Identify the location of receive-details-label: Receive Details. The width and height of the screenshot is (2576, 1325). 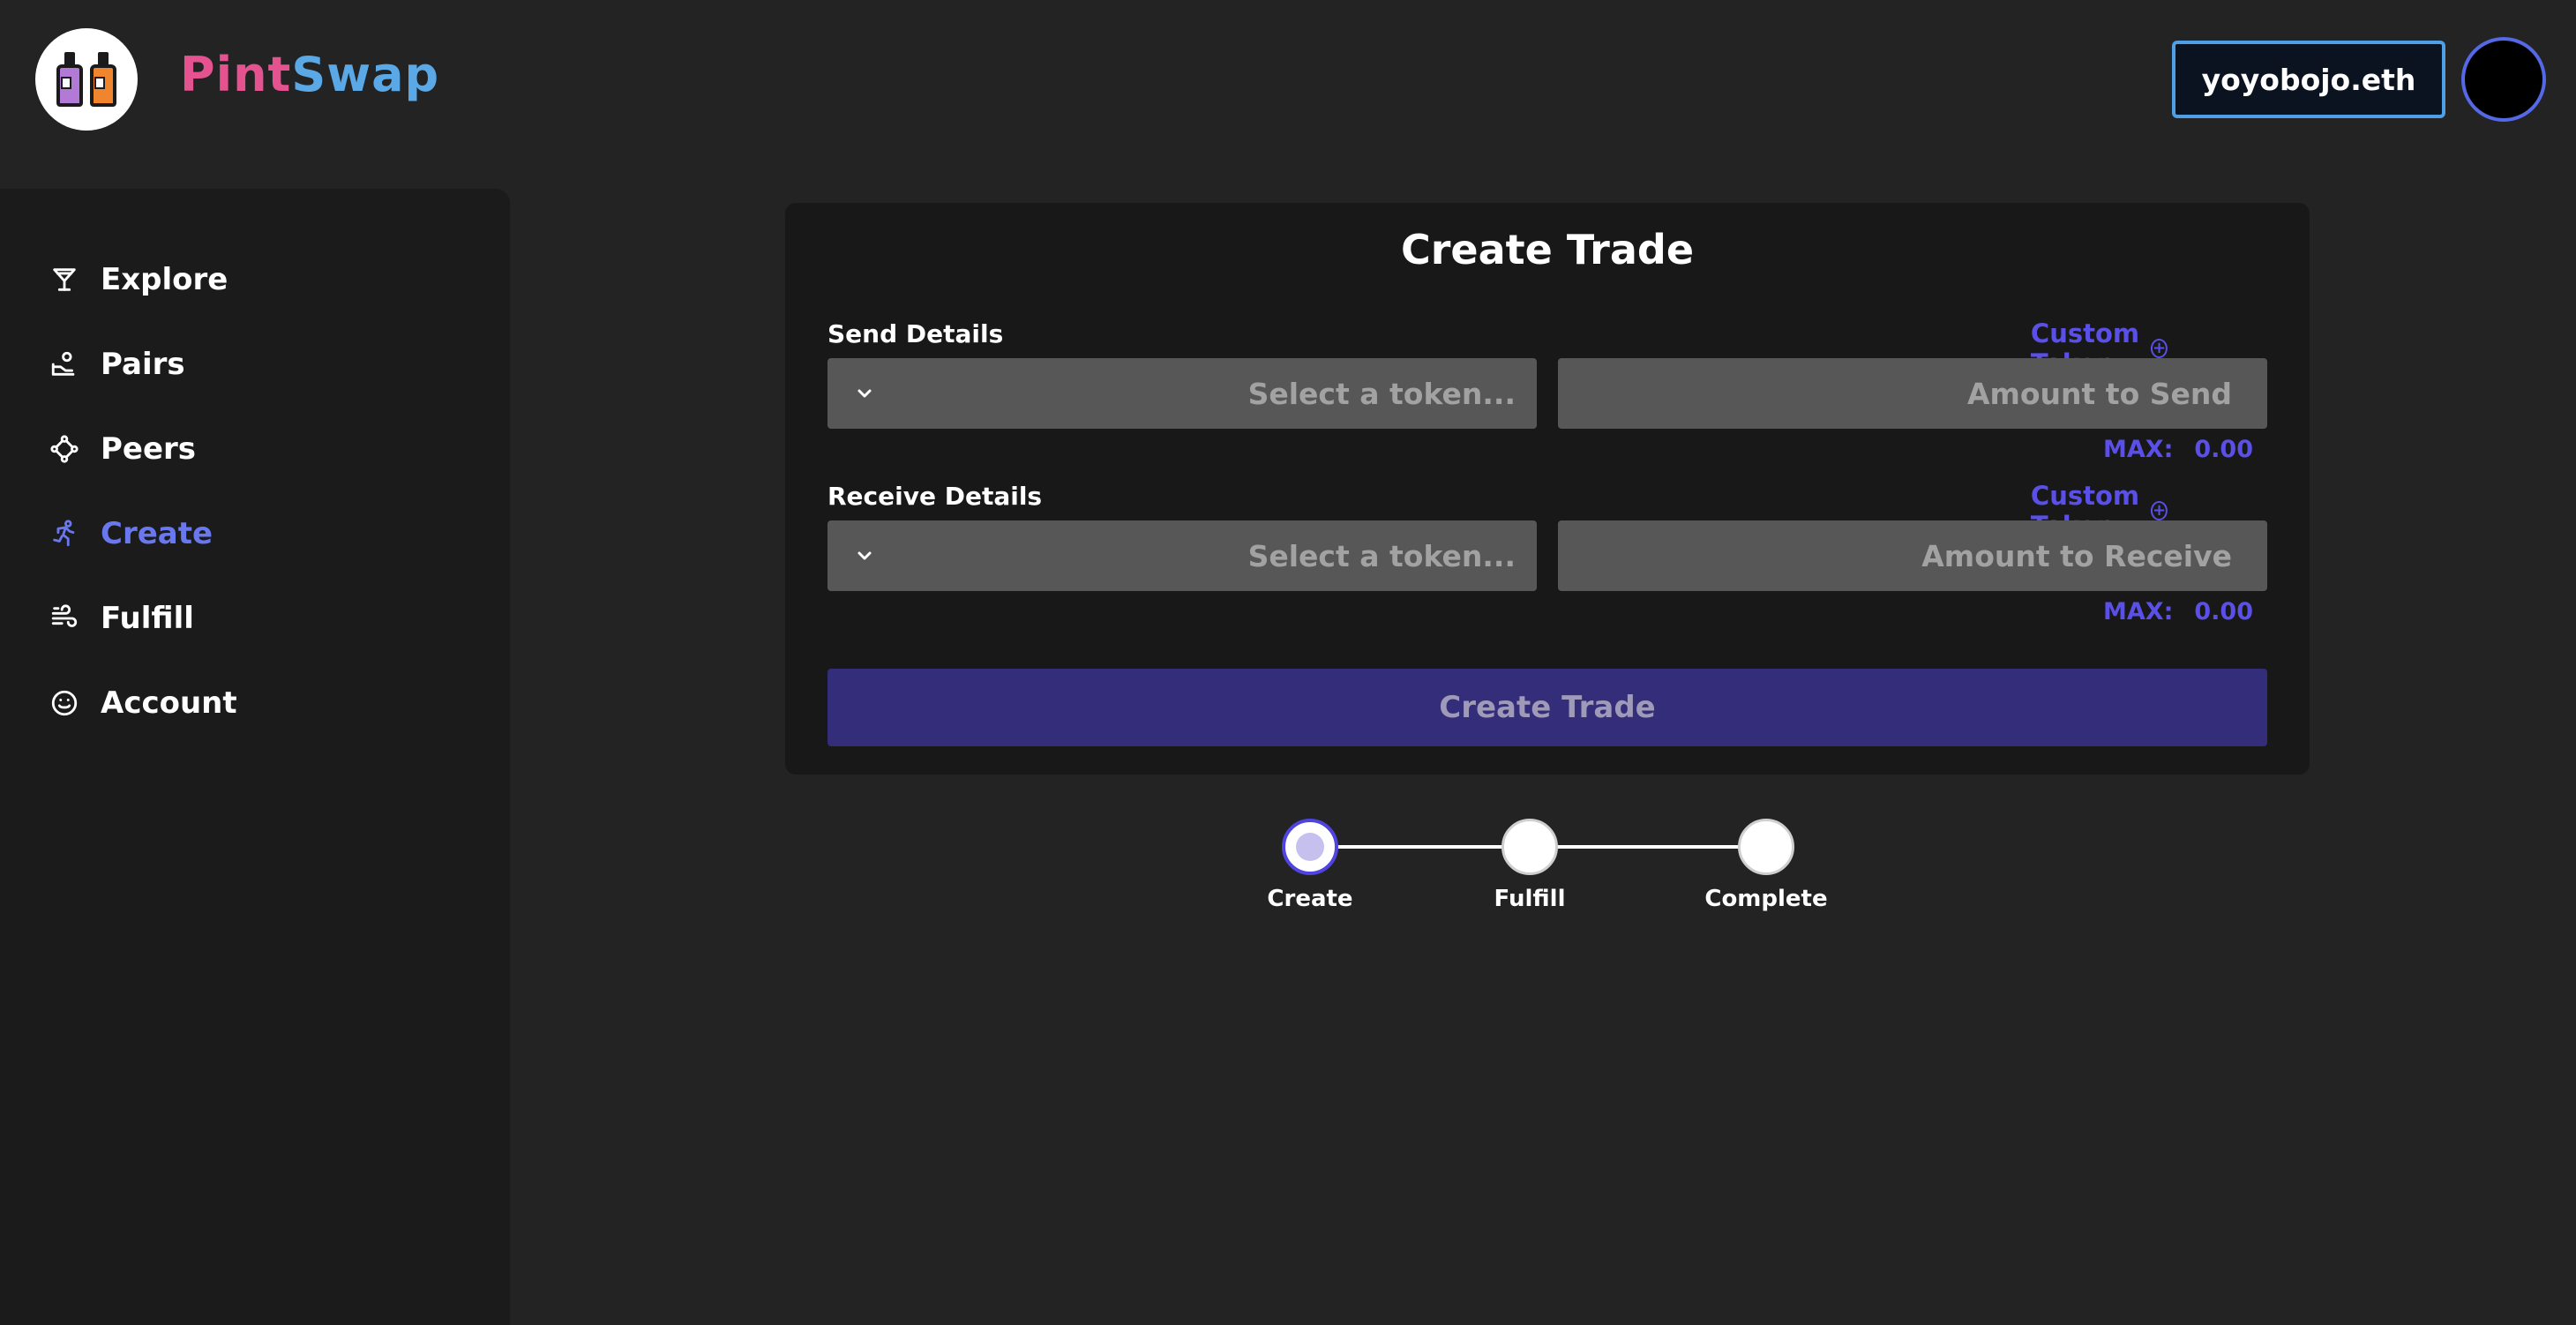
(935, 496).